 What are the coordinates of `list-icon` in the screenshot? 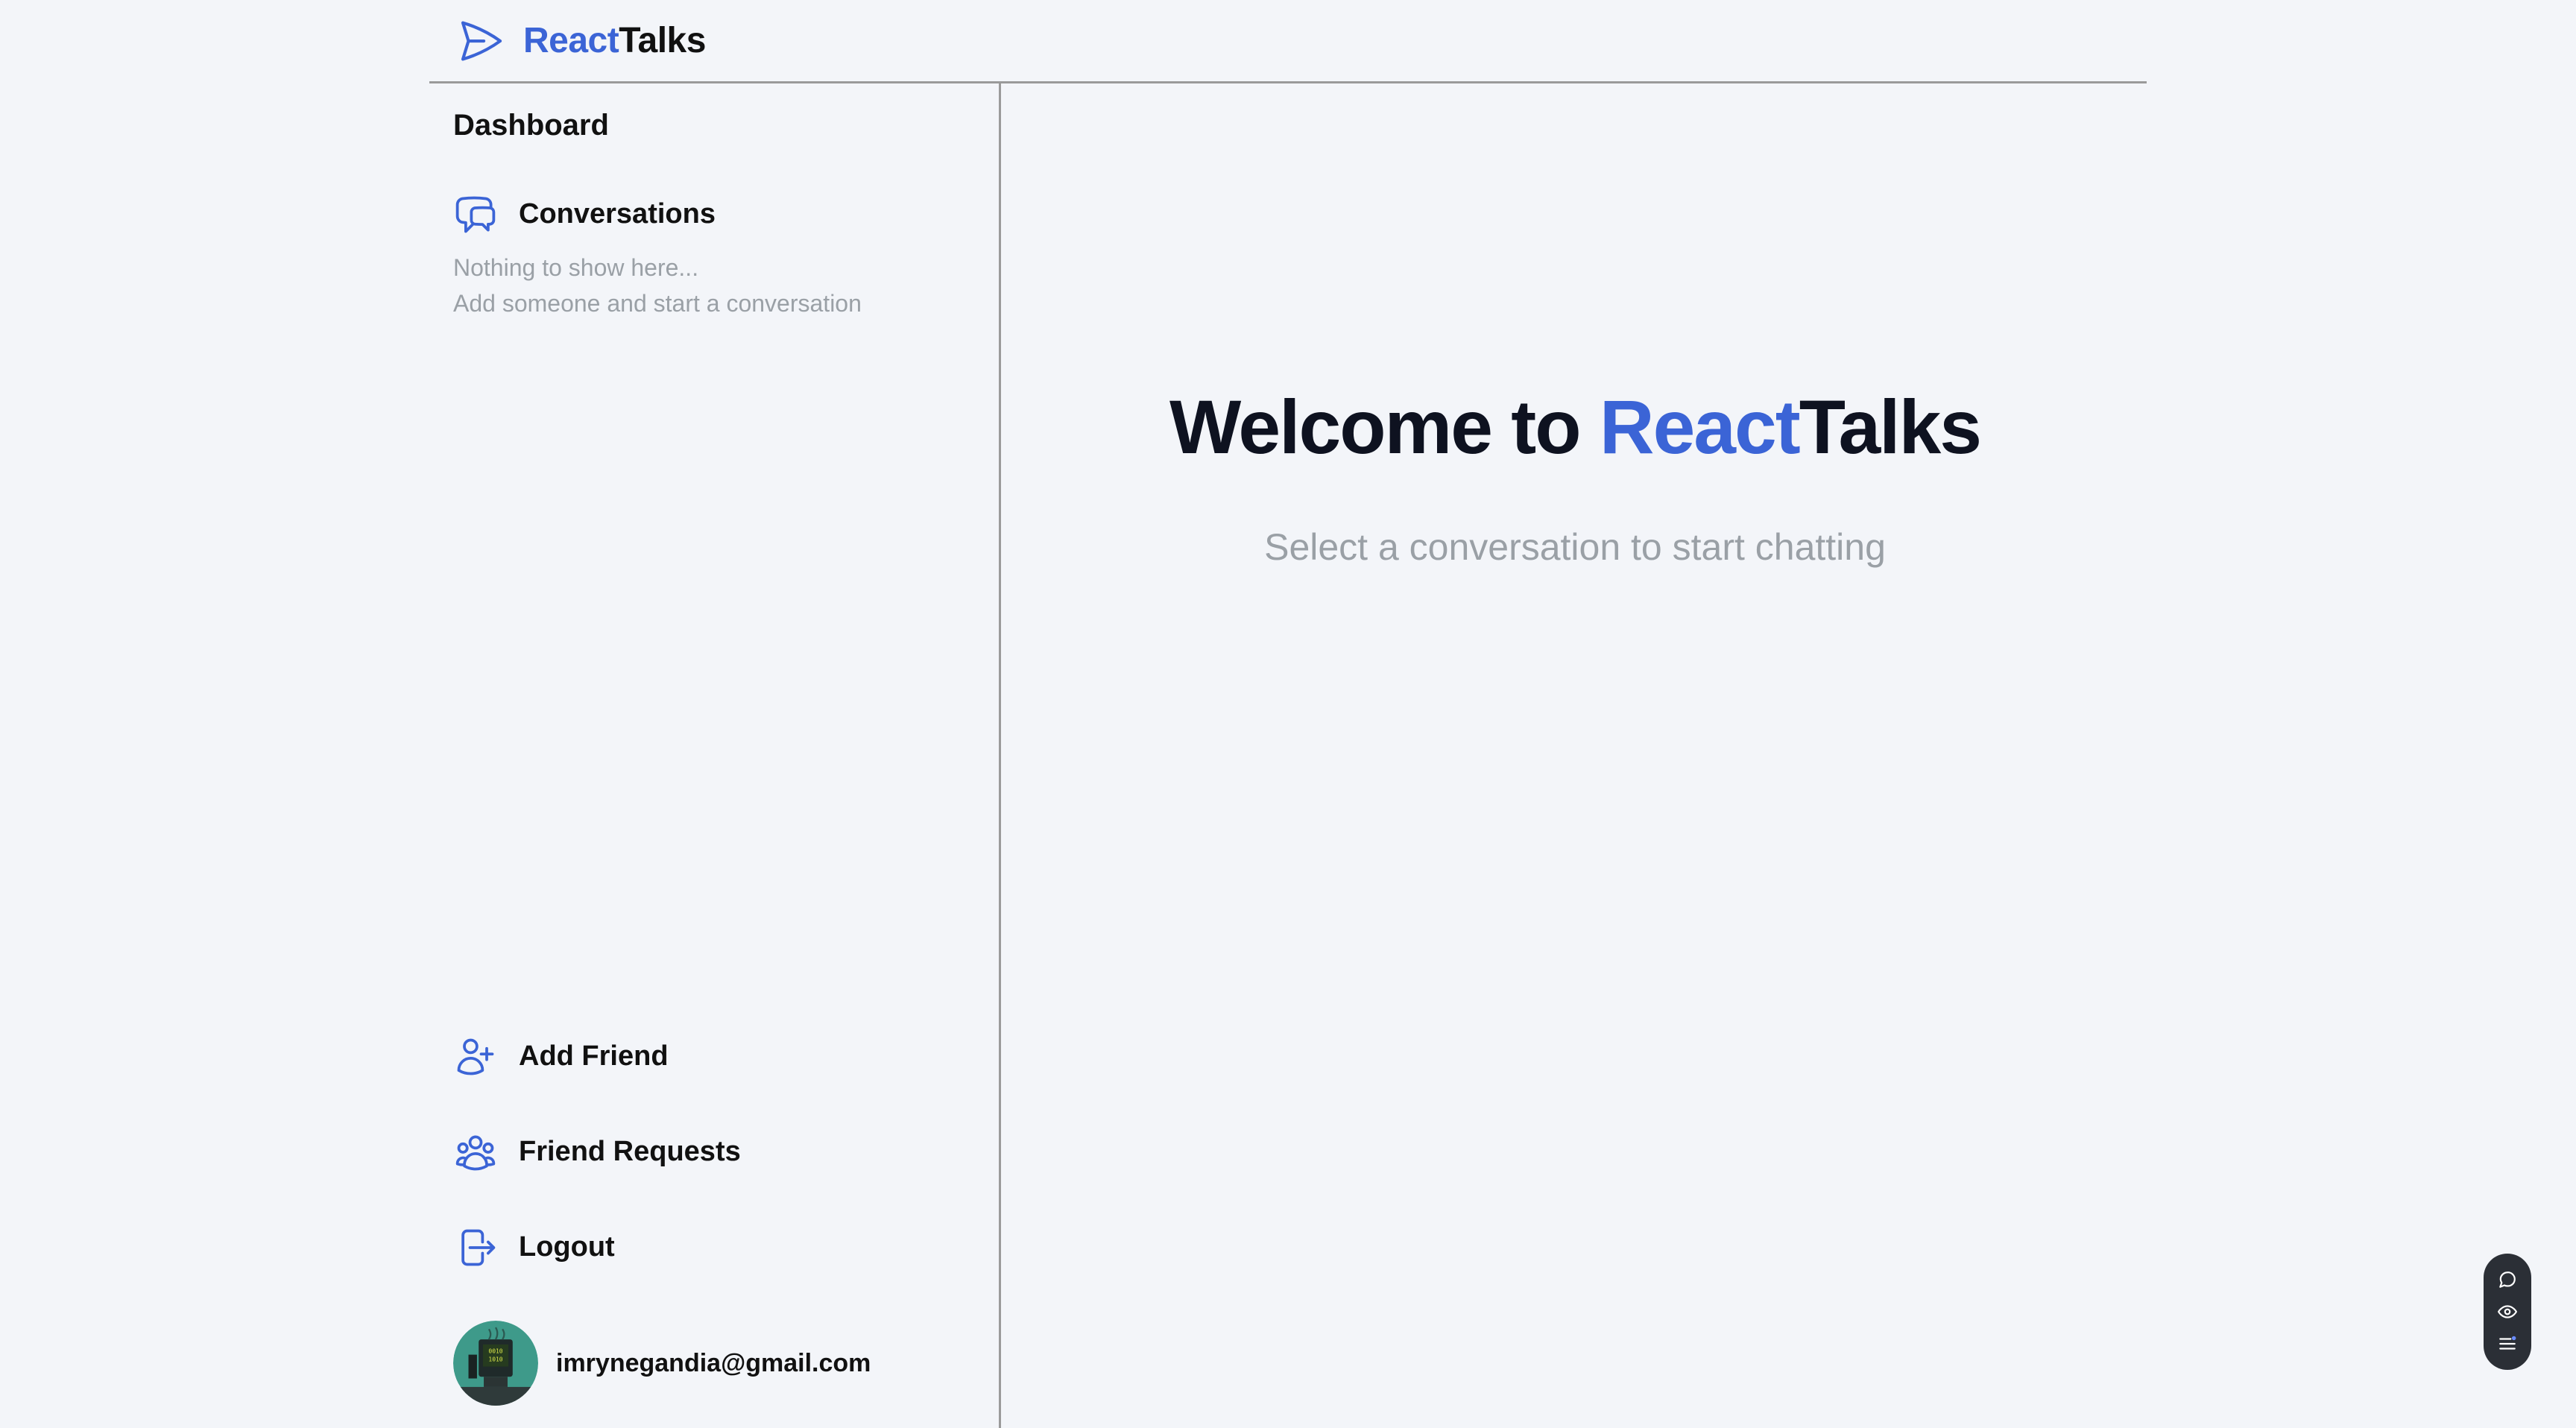 It's located at (2507, 1343).